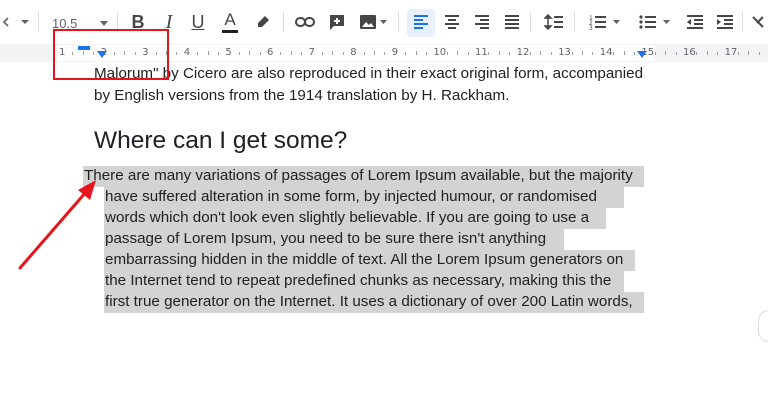 The image size is (768, 401). What do you see at coordinates (57, 225) in the screenshot?
I see `annotation-arrow-icon` at bounding box center [57, 225].